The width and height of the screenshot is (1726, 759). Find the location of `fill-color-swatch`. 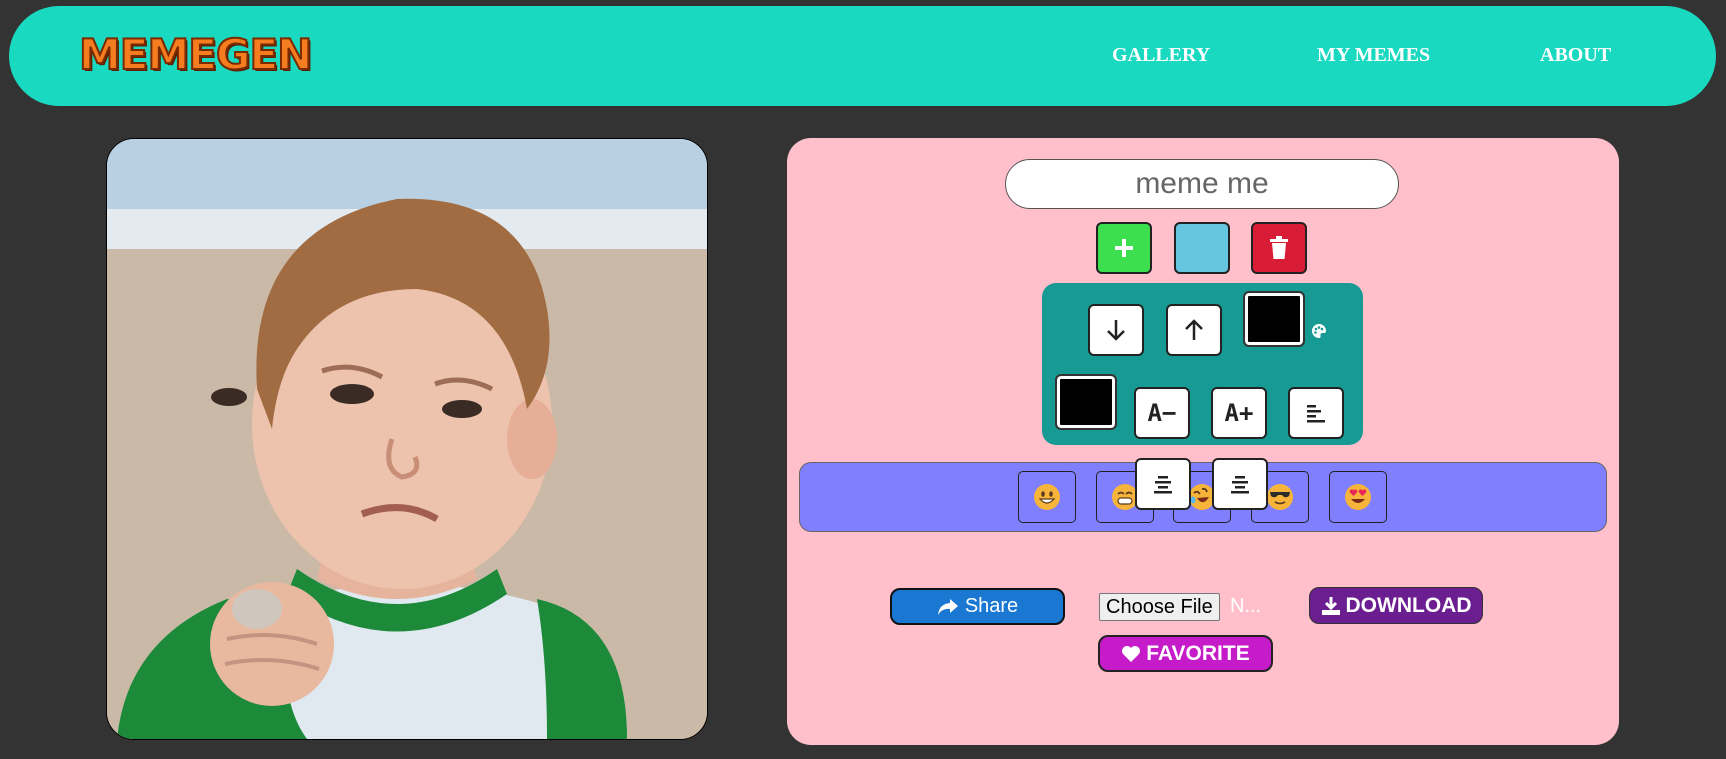

fill-color-swatch is located at coordinates (1086, 402).